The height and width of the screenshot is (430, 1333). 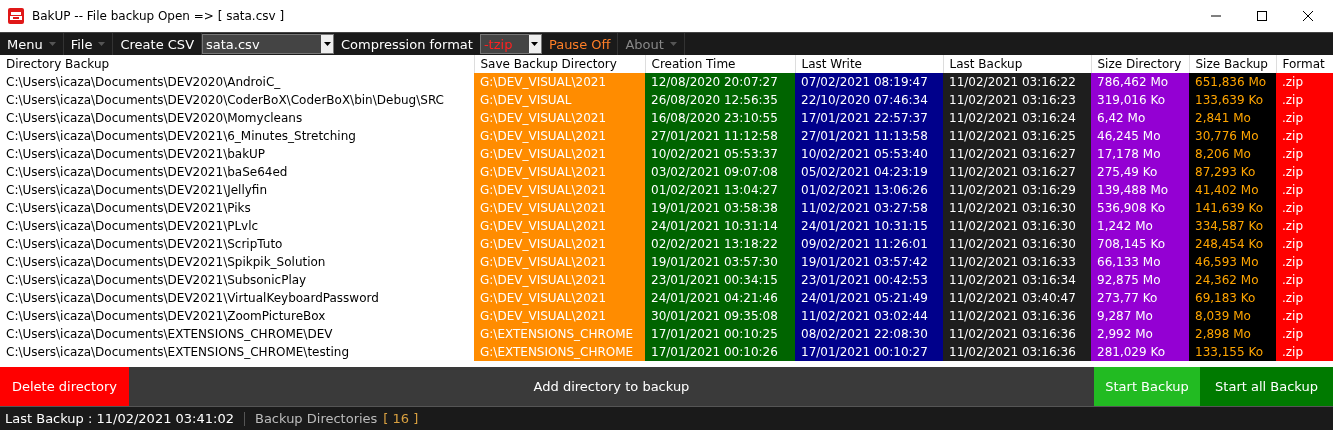 What do you see at coordinates (559, 334) in the screenshot?
I see `table-cell: G:\EXTENSIONS_CHROME` at bounding box center [559, 334].